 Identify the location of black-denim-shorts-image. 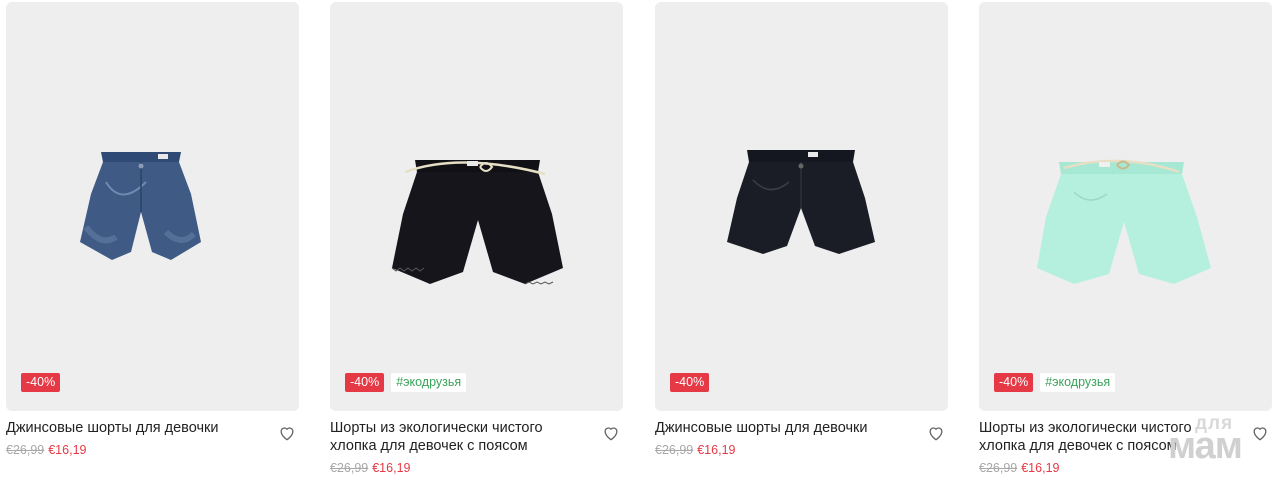
(801, 202).